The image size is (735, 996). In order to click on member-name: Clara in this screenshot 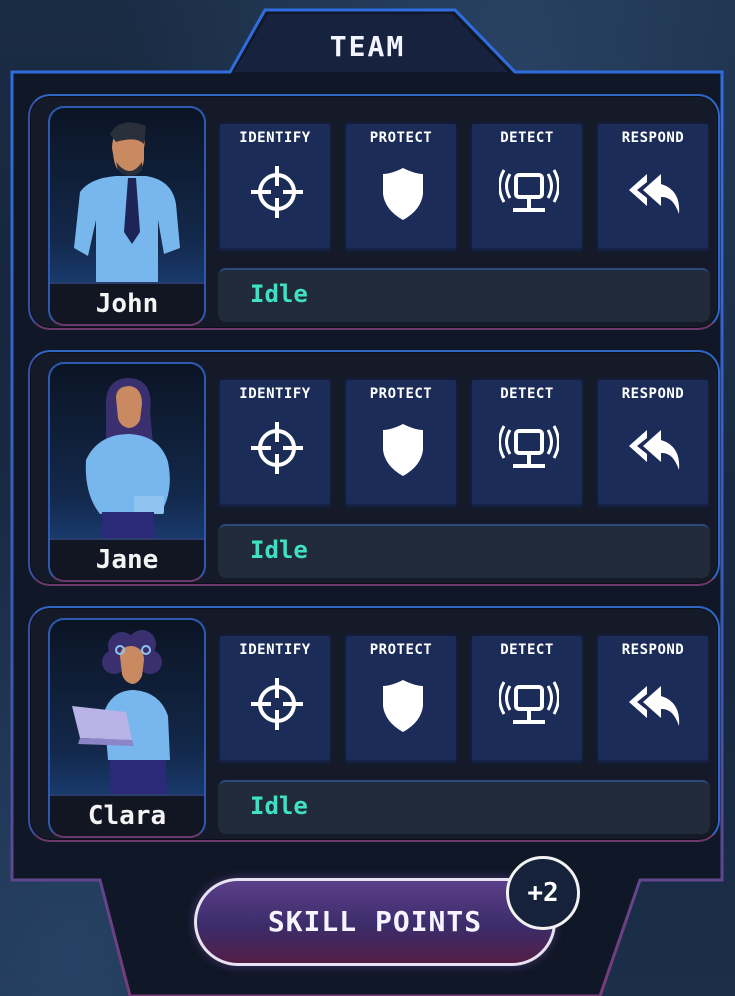, I will do `click(127, 815)`.